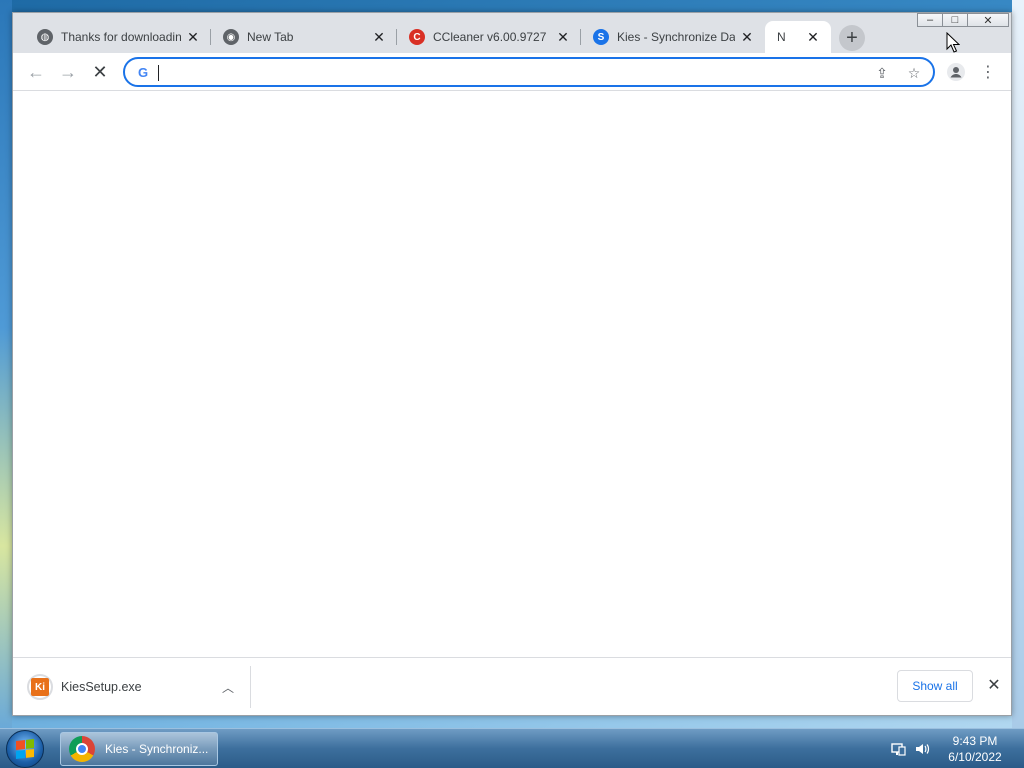 The height and width of the screenshot is (768, 1024). Describe the element at coordinates (953, 42) in the screenshot. I see `mouse-cursor-icon` at that location.